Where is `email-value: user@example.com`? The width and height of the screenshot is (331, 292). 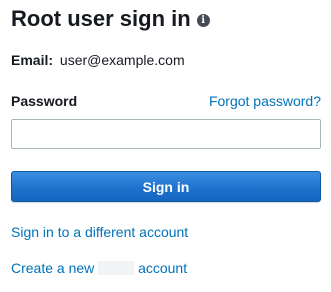
email-value: user@example.com is located at coordinates (122, 60).